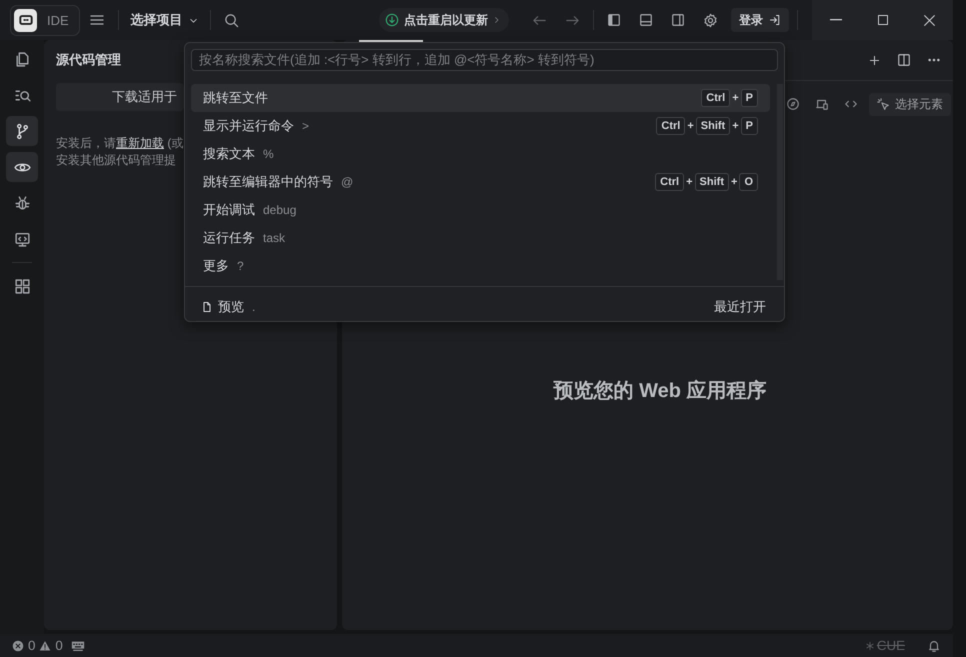 Image resolution: width=966 pixels, height=657 pixels. What do you see at coordinates (480, 210) in the screenshot?
I see `command-item: 开始调试 debug` at bounding box center [480, 210].